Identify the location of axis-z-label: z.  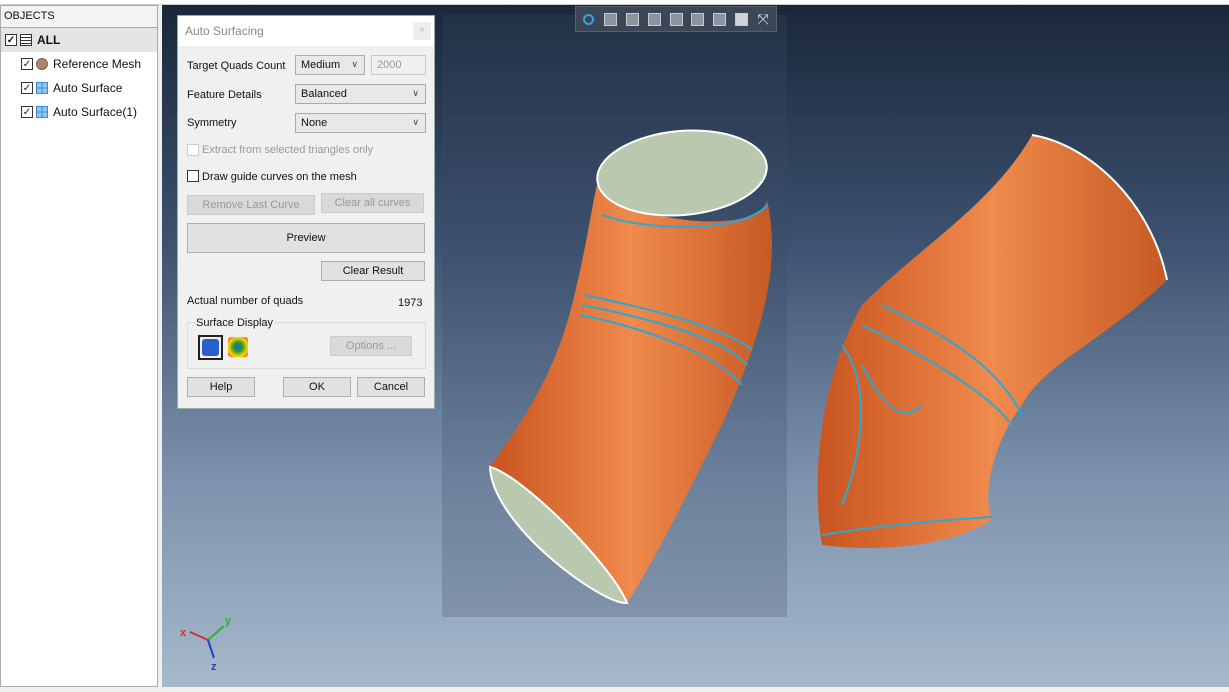
(214, 666).